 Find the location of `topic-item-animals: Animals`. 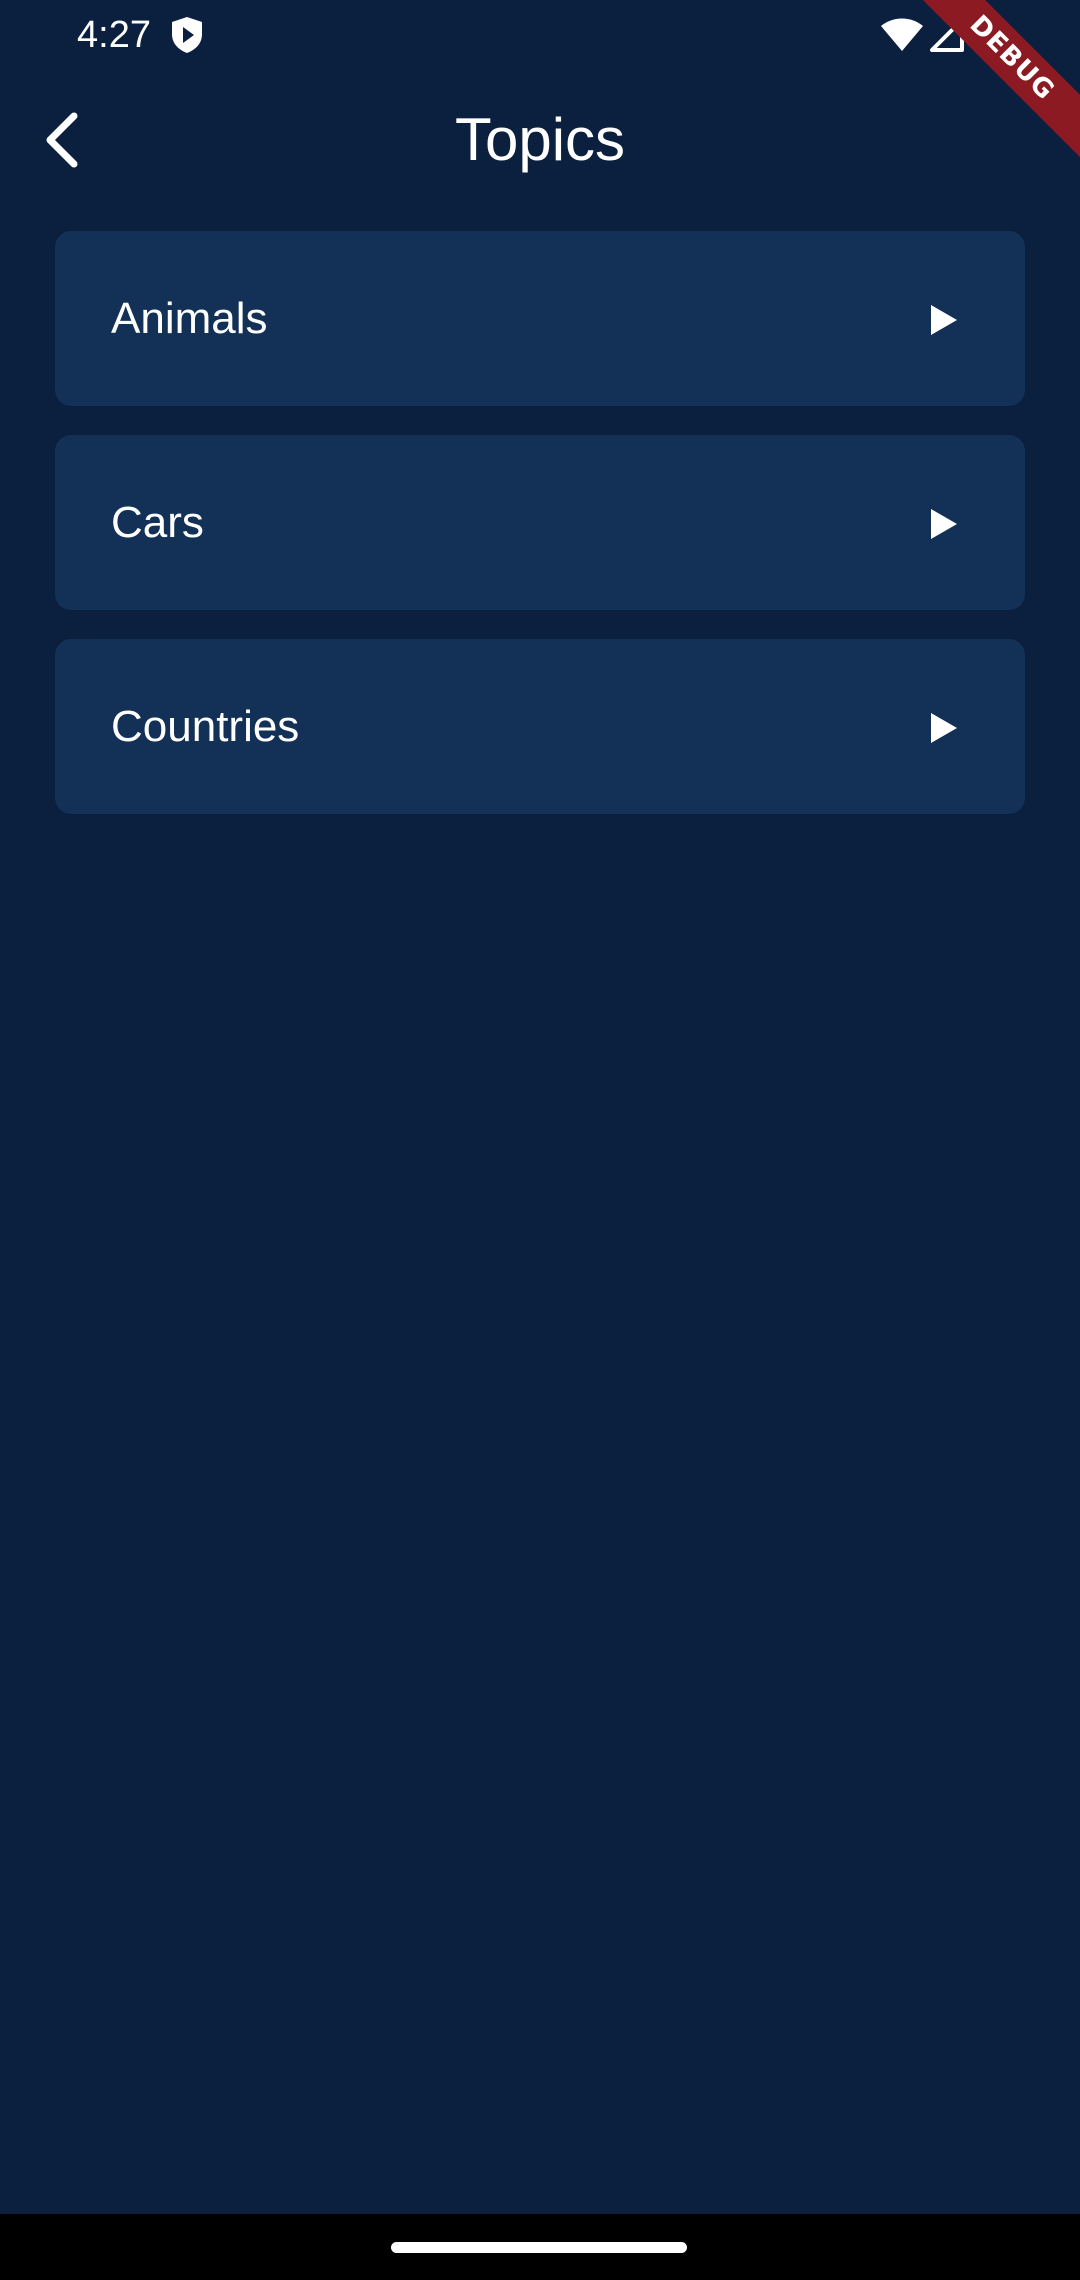

topic-item-animals: Animals is located at coordinates (540, 318).